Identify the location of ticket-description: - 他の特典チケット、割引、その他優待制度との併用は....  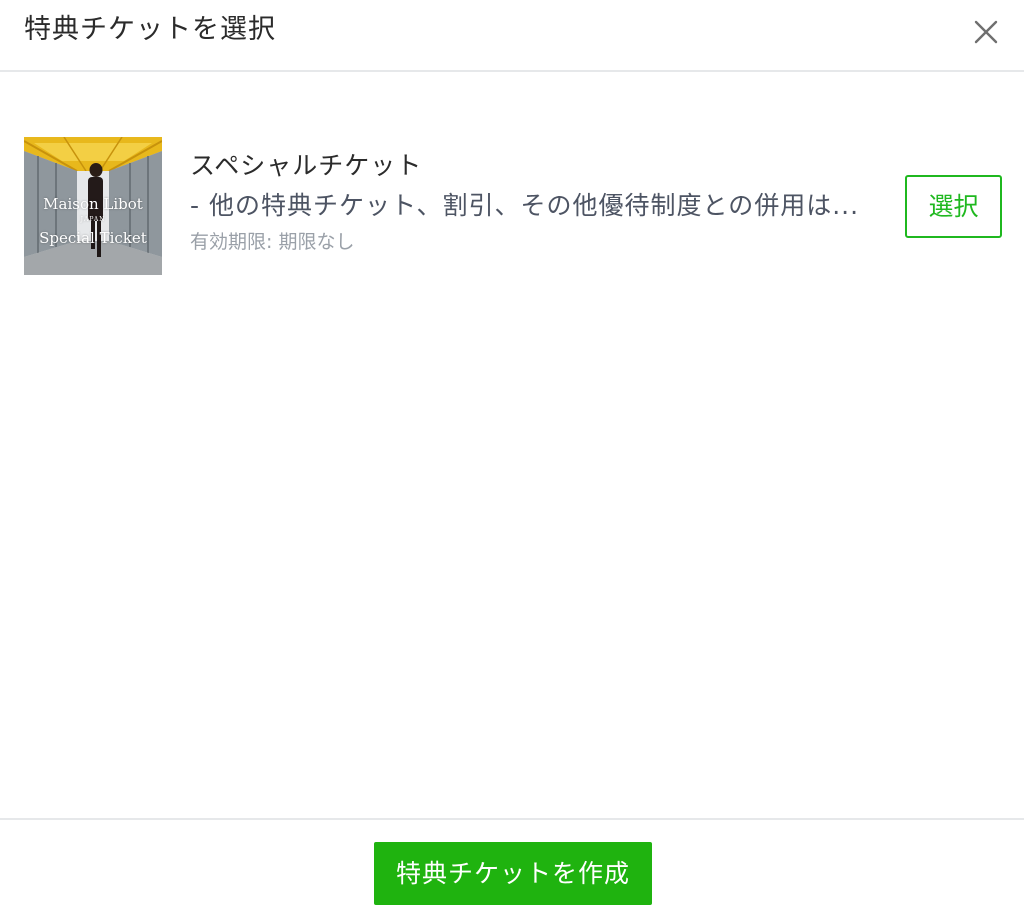
(525, 205).